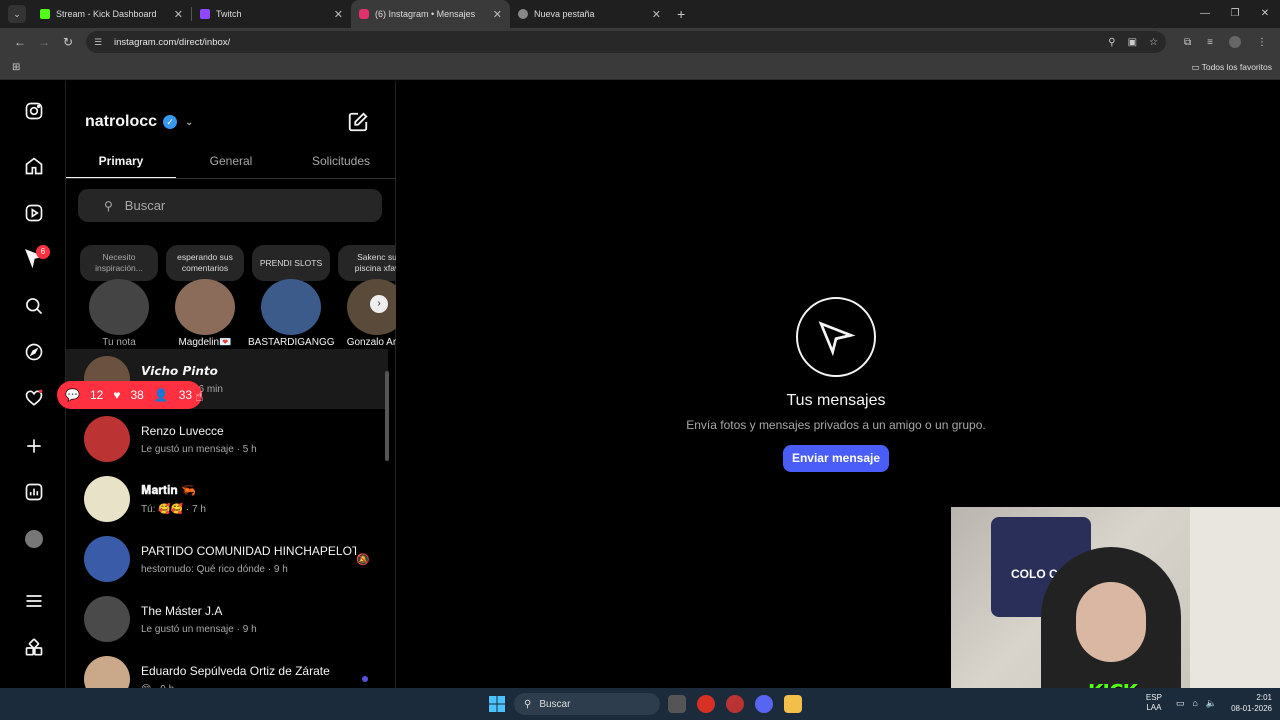 The height and width of the screenshot is (720, 1280). What do you see at coordinates (706, 704) in the screenshot?
I see `chrome-icon` at bounding box center [706, 704].